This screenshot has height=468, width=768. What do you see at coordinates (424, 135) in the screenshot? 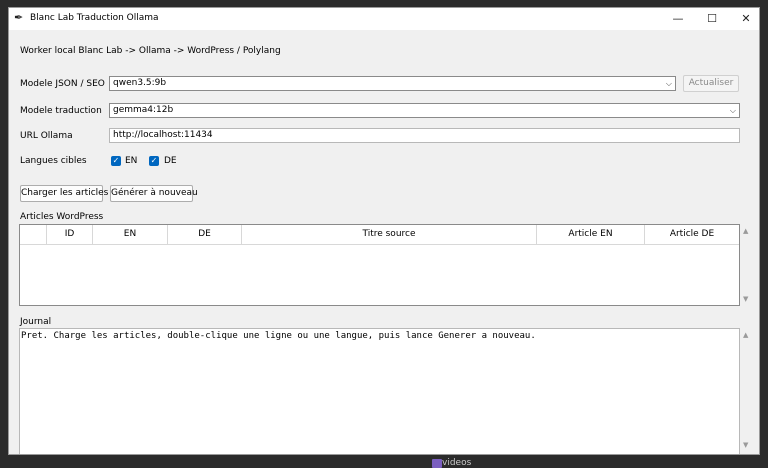
I see `ollama-url-input: http://localhost:11434` at bounding box center [424, 135].